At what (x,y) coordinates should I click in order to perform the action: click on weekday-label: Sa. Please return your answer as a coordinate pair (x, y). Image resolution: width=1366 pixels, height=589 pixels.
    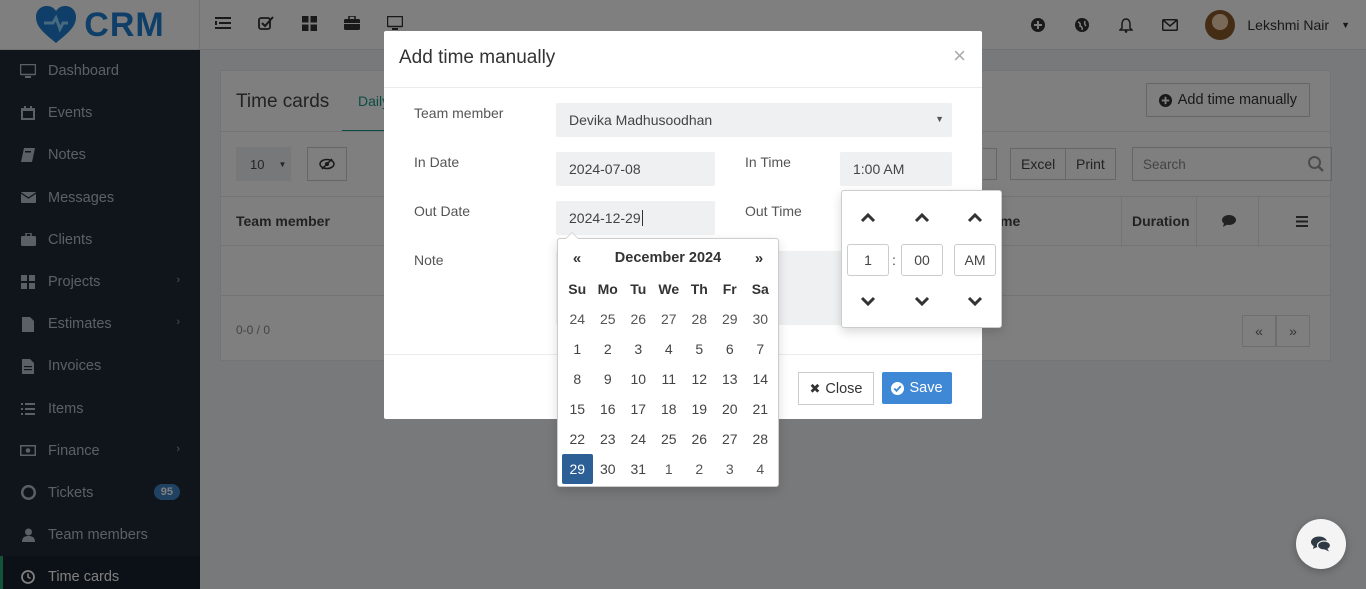
    Looking at the image, I should click on (760, 289).